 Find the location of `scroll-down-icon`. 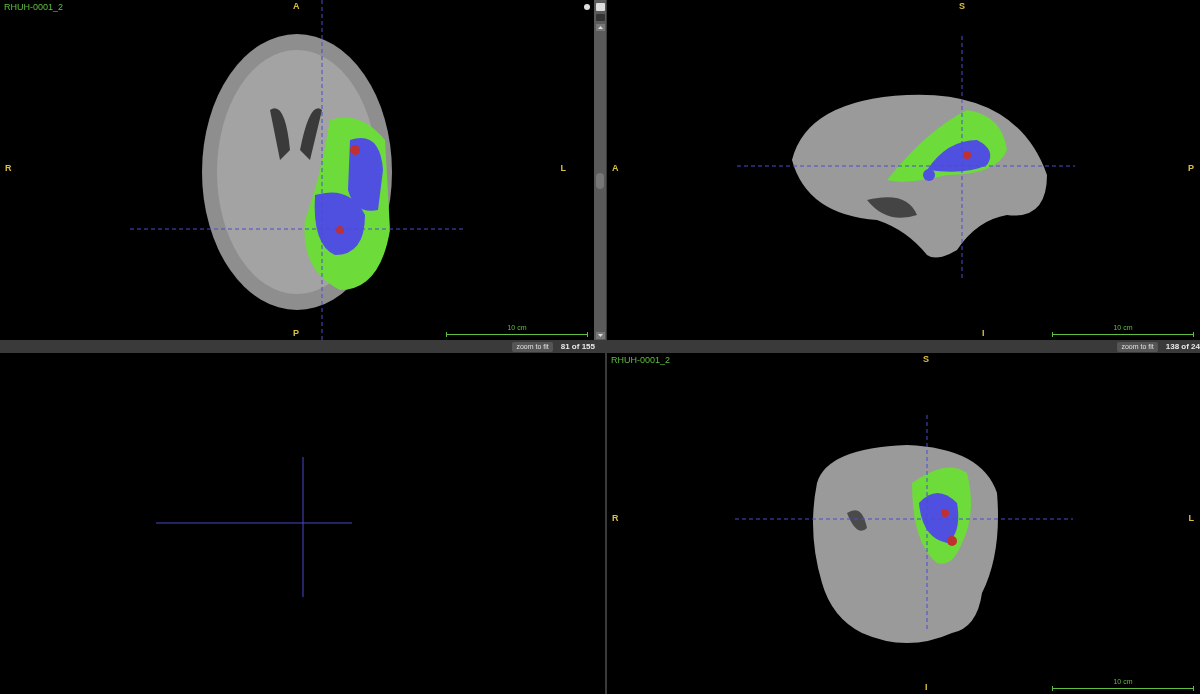

scroll-down-icon is located at coordinates (600, 335).